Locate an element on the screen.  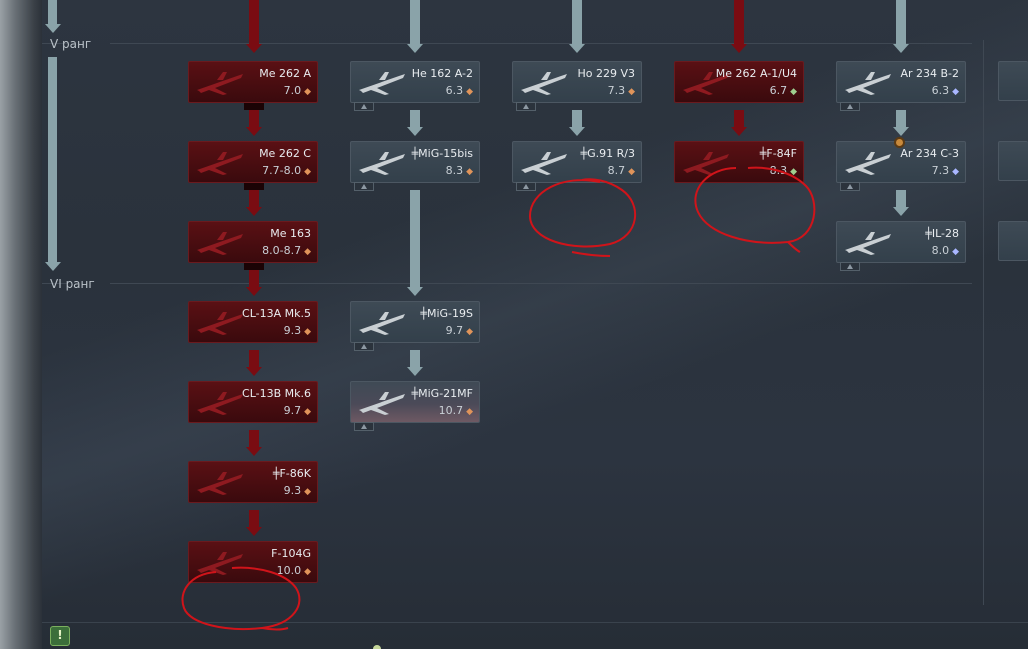
battle-rating: 7.0 ◆ is located at coordinates (297, 90).